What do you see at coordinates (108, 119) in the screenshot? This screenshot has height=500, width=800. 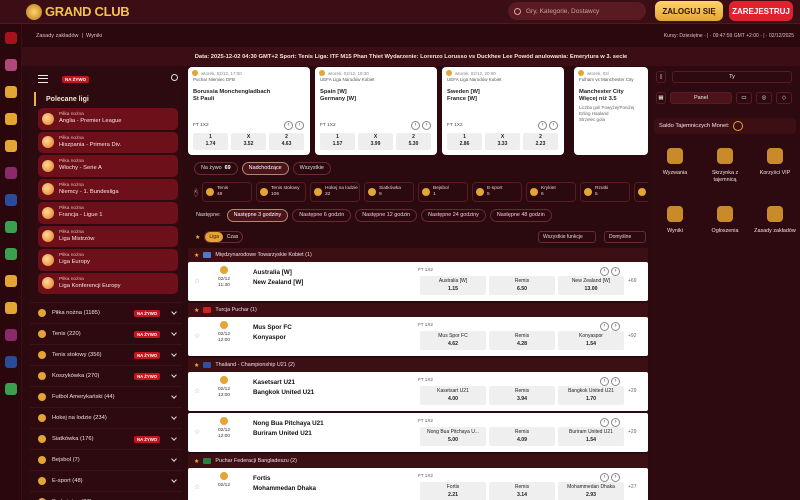 I see `featured-league: Piłka nożna Anglia - Premier League` at bounding box center [108, 119].